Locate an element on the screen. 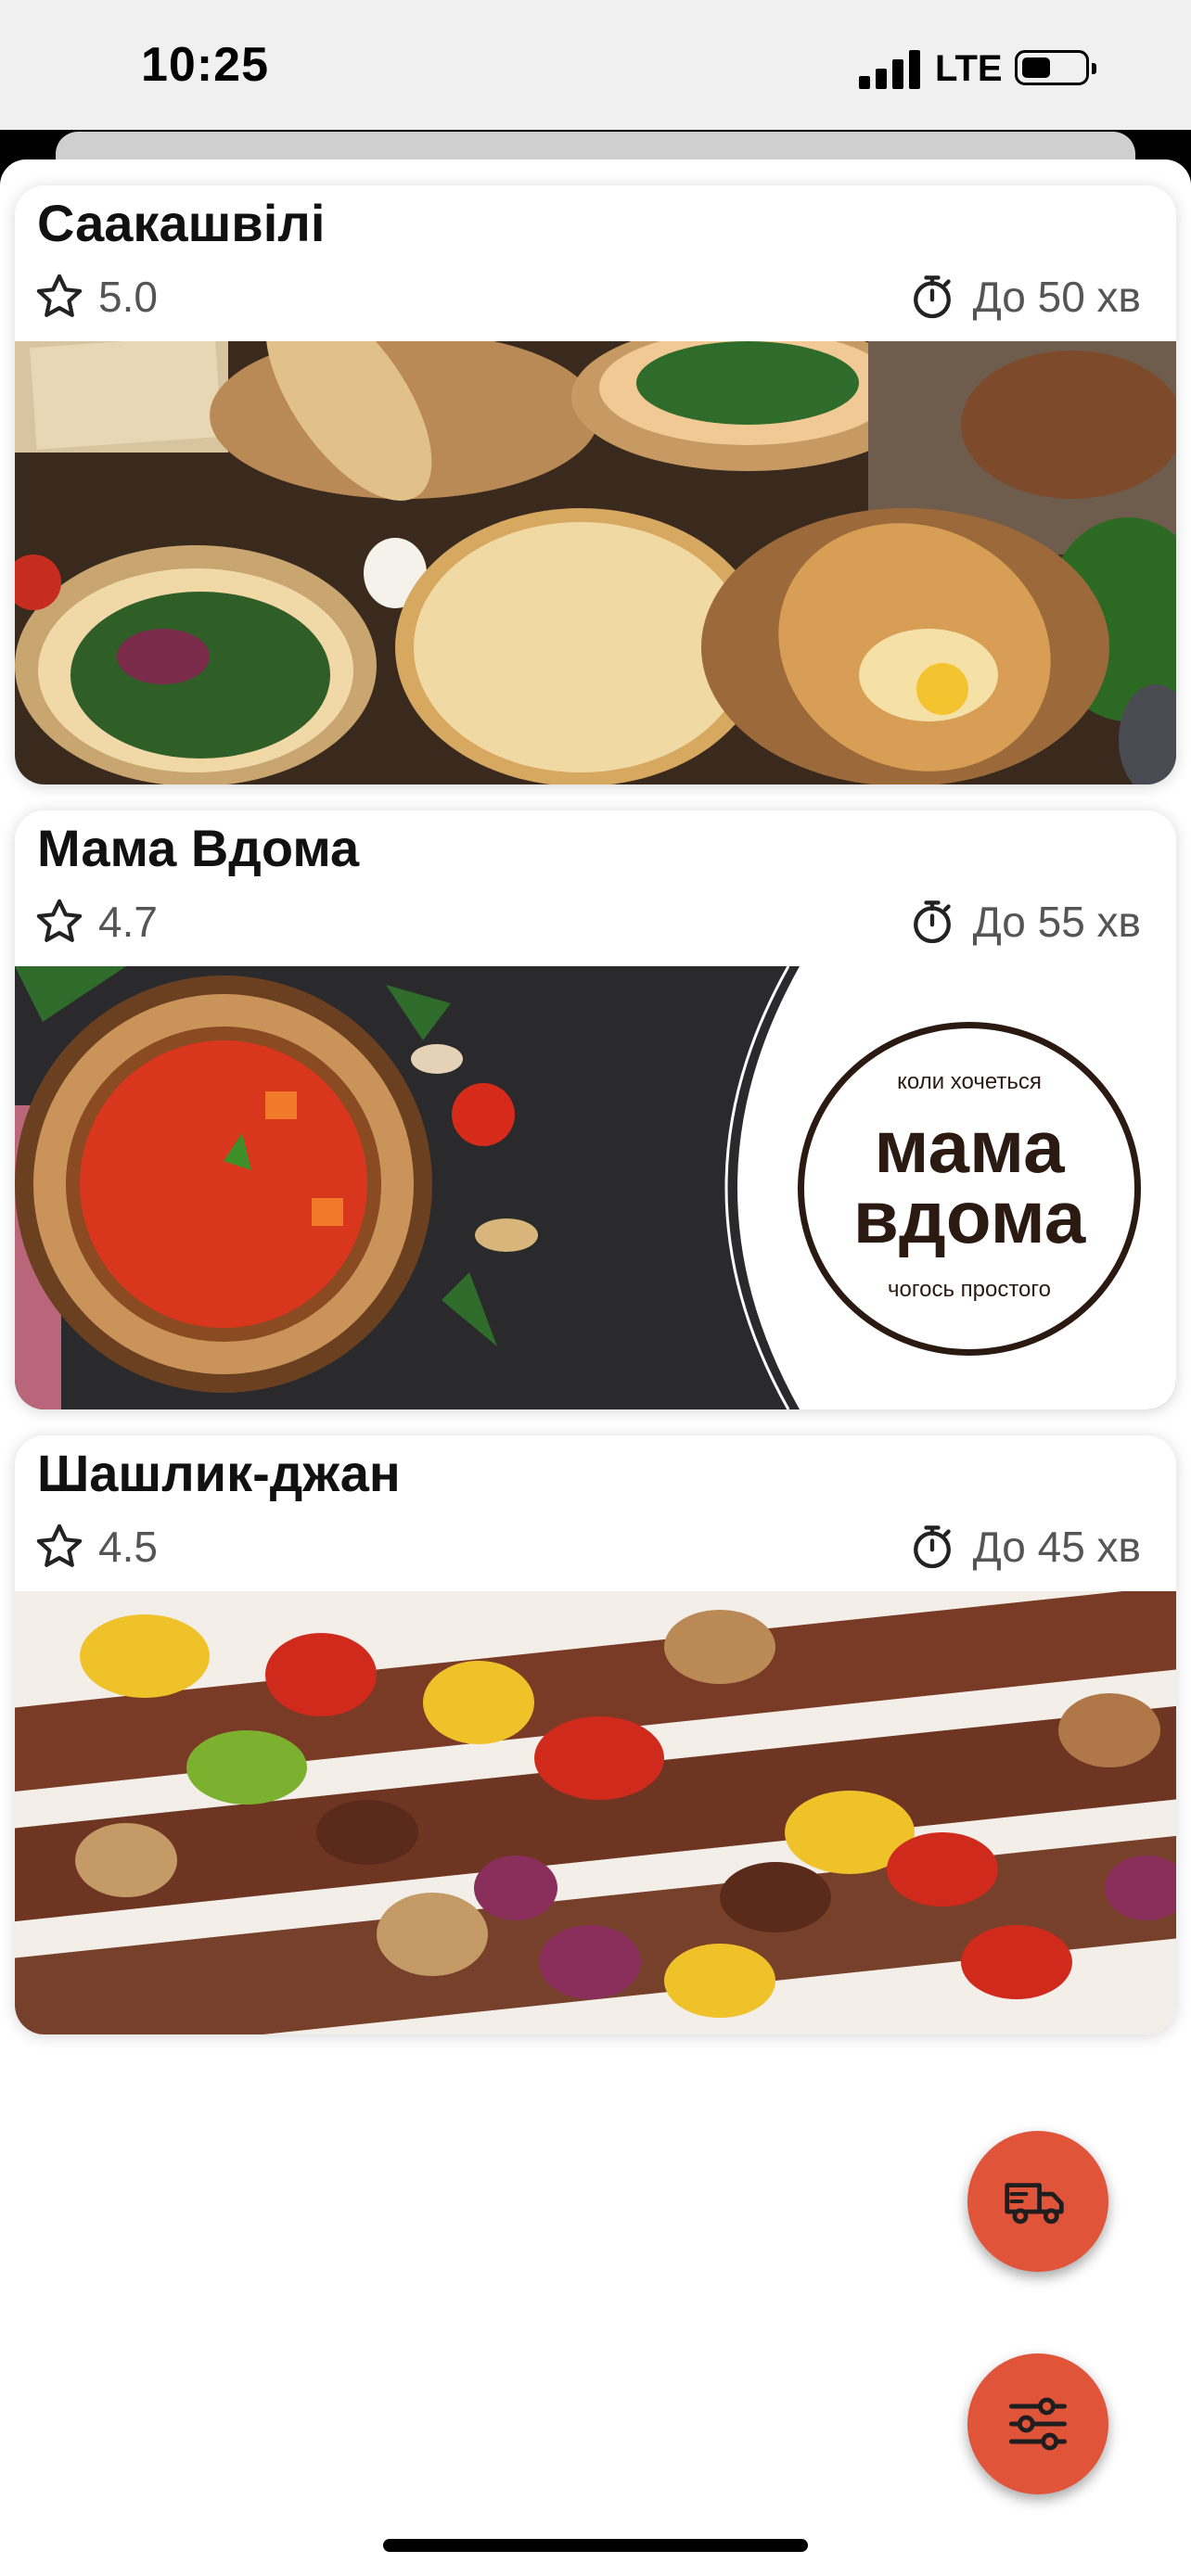 The width and height of the screenshot is (1191, 2576). mama-vdoma-logo: коли хочеться мама вдома чогось простого is located at coordinates (970, 1189).